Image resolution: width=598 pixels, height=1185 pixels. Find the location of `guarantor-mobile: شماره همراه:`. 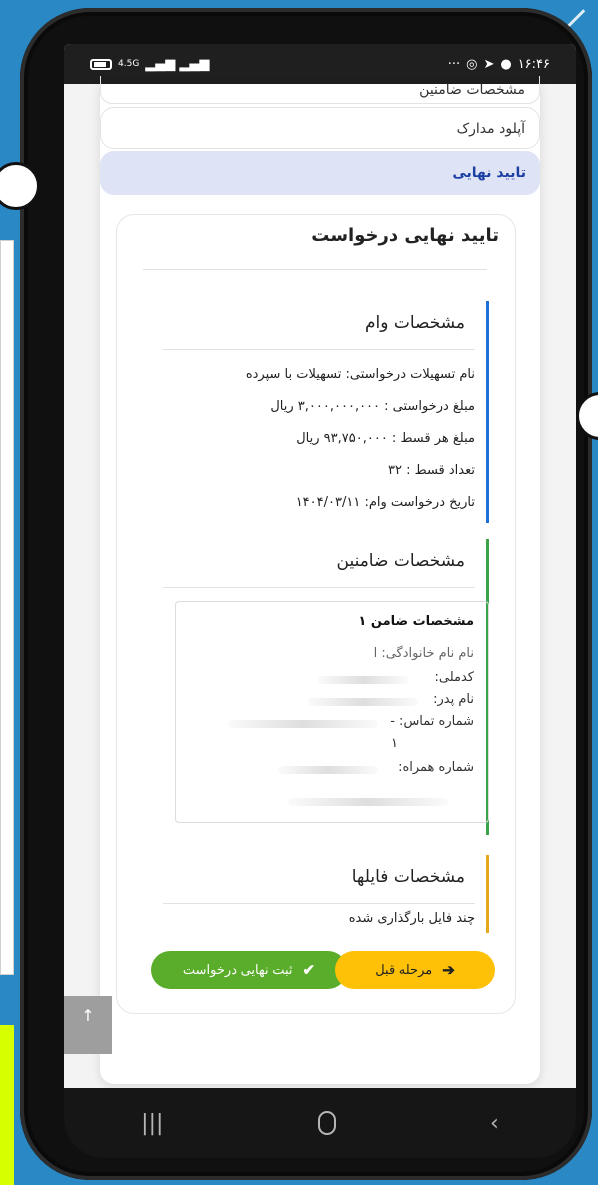

guarantor-mobile: شماره همراه: is located at coordinates (436, 767).